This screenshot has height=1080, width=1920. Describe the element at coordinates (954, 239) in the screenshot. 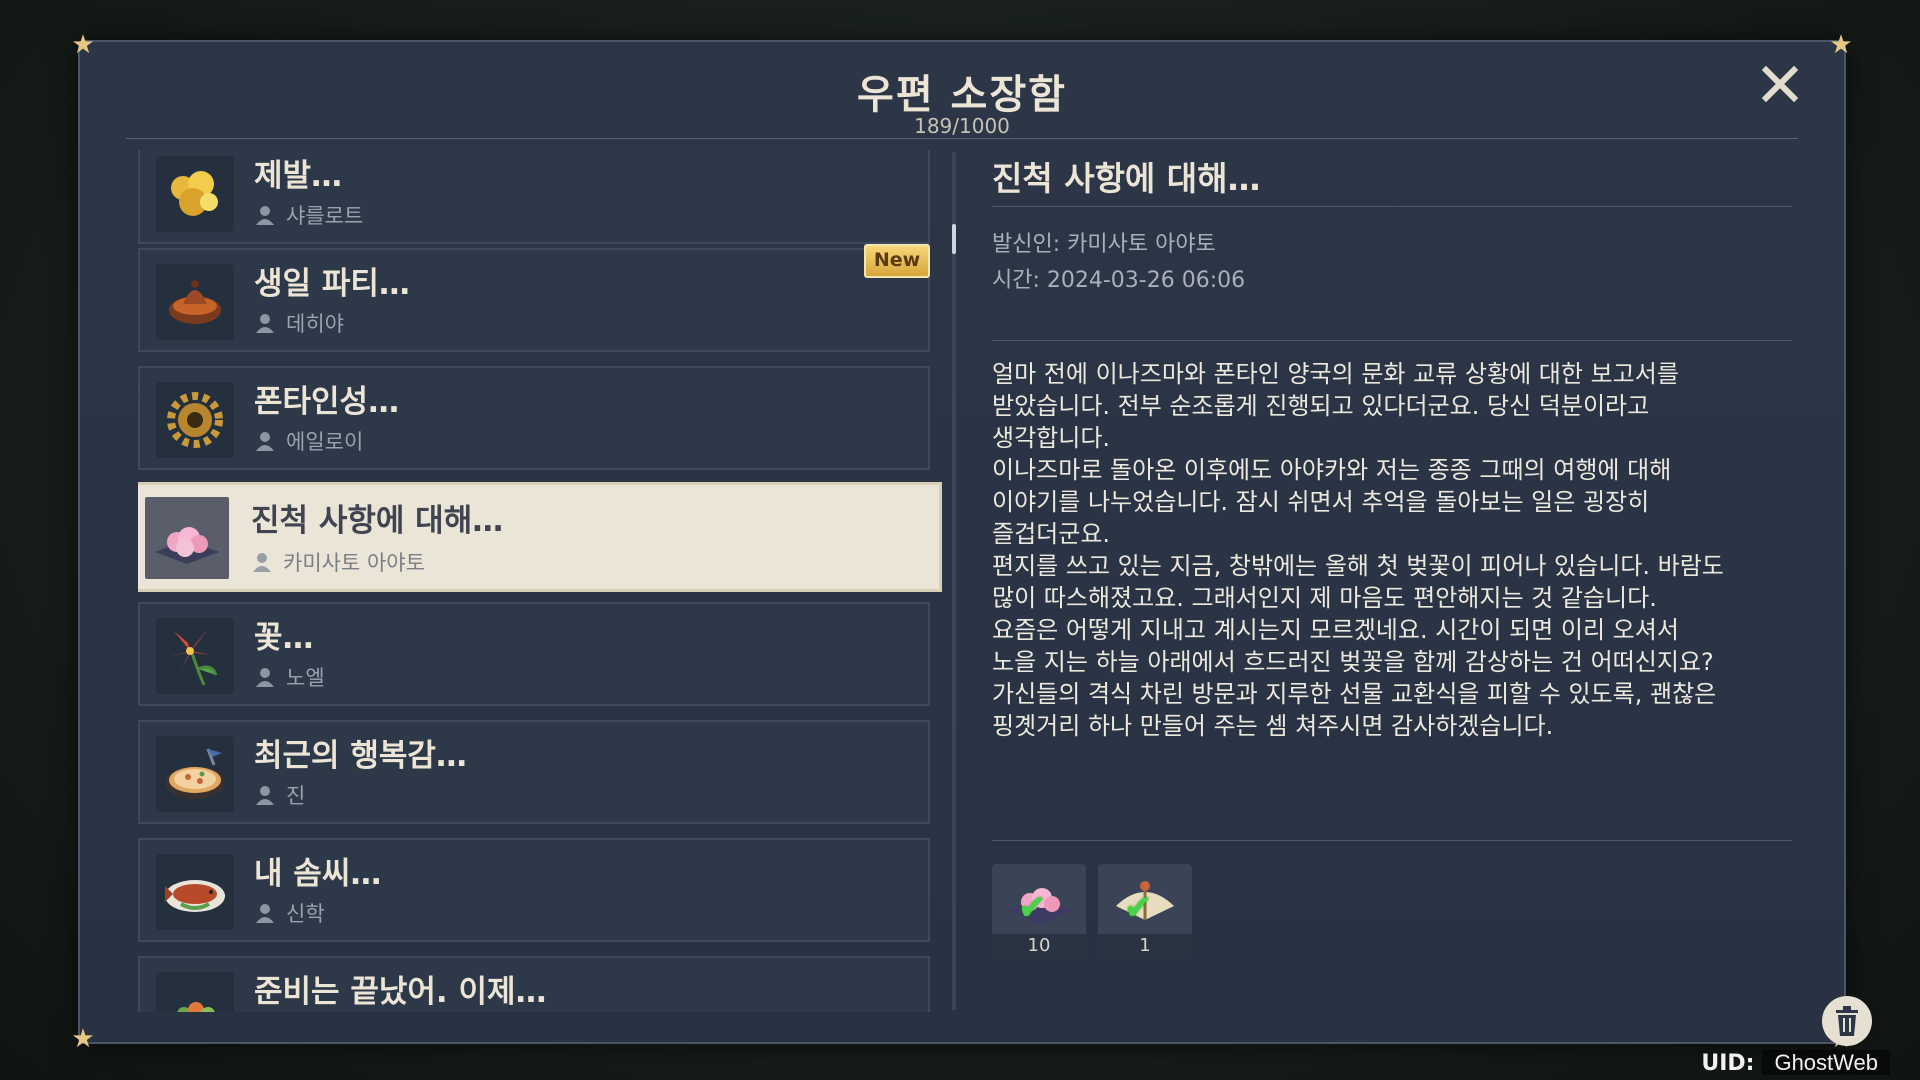

I see `scroll-thumb` at that location.